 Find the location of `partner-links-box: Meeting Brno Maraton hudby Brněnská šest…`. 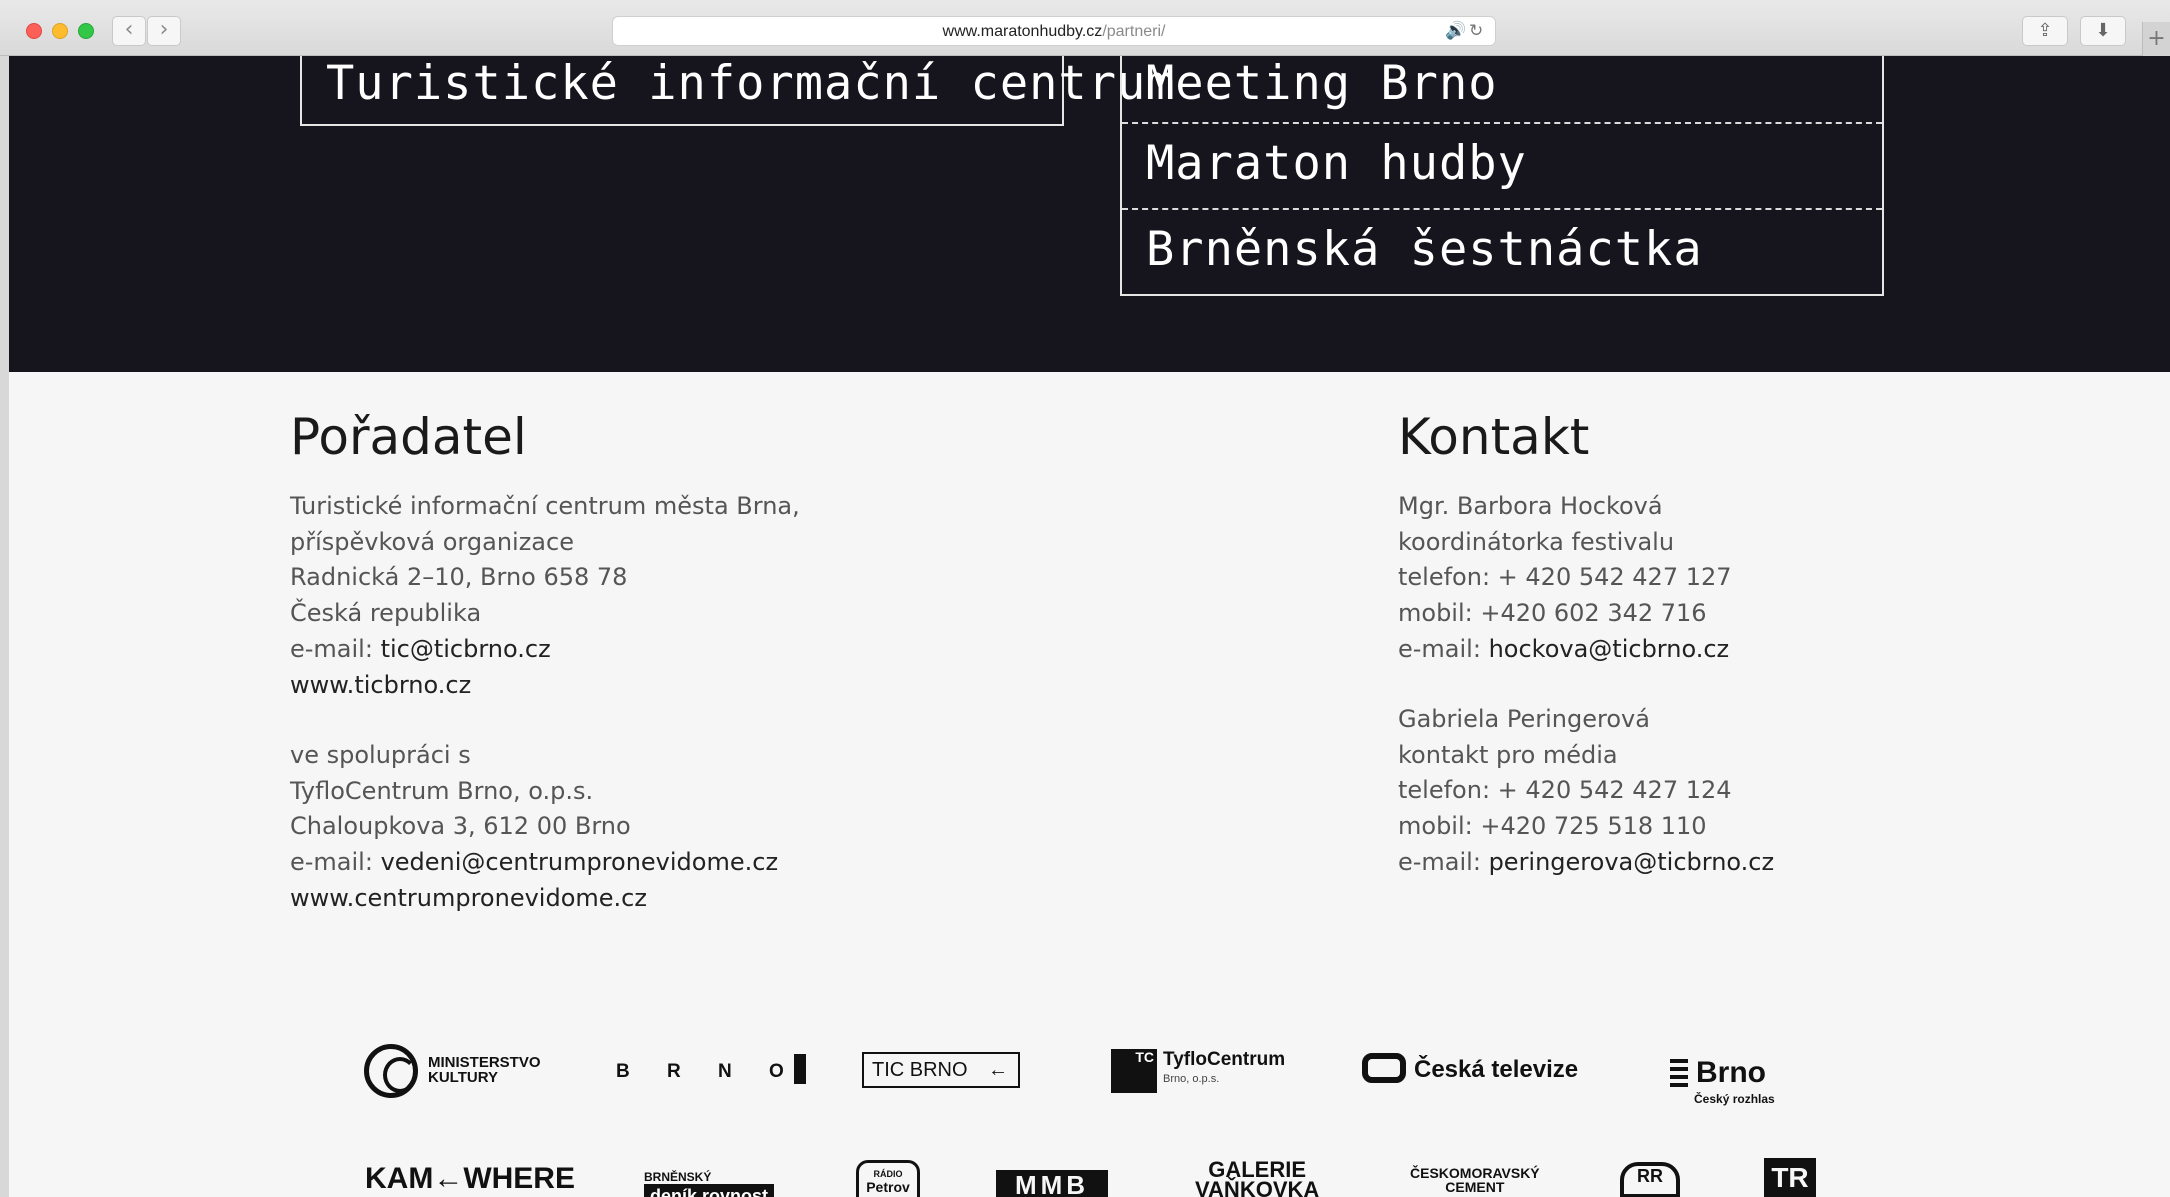

partner-links-box: Meeting Brno Maraton hudby Brněnská šest… is located at coordinates (1502, 176).